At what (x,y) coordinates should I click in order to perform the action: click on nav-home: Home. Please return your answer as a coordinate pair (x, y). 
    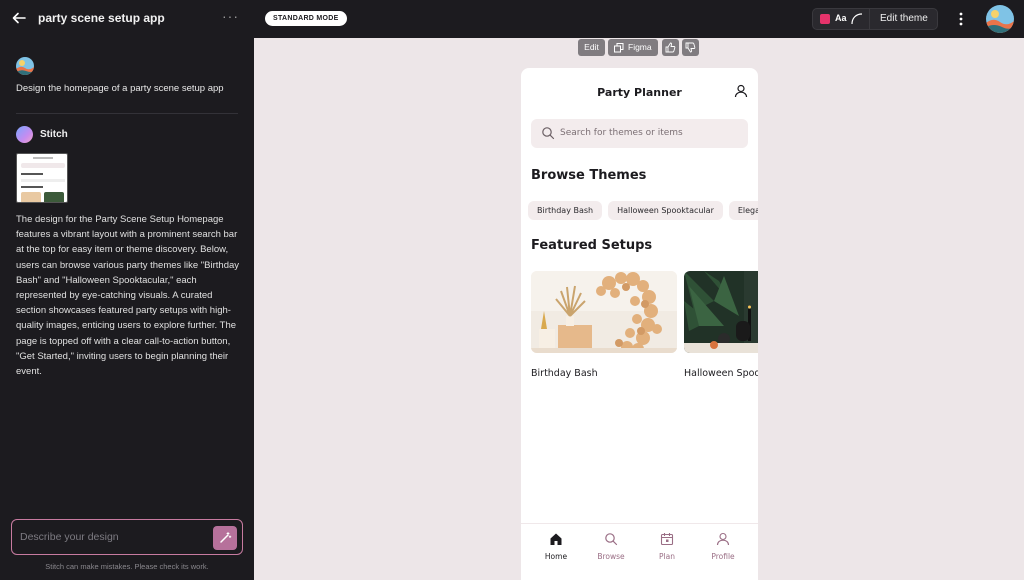
    Looking at the image, I should click on (556, 546).